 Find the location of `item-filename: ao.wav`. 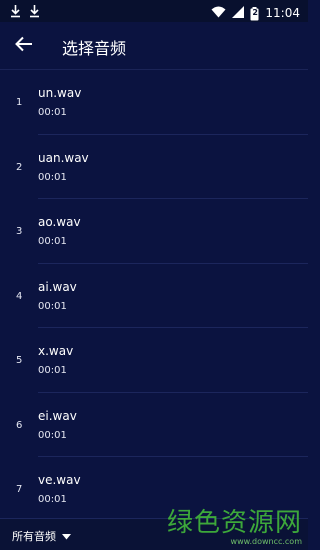

item-filename: ao.wav is located at coordinates (59, 222).